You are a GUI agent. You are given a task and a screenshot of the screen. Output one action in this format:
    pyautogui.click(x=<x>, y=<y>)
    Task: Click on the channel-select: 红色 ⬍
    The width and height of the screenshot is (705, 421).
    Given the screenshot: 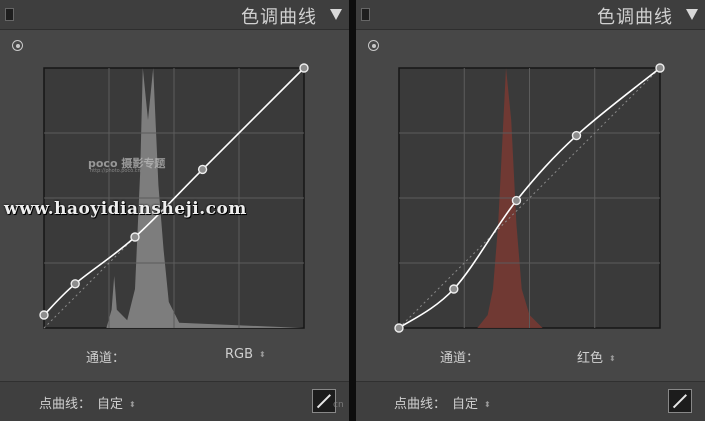 What is the action you would take?
    pyautogui.click(x=596, y=356)
    